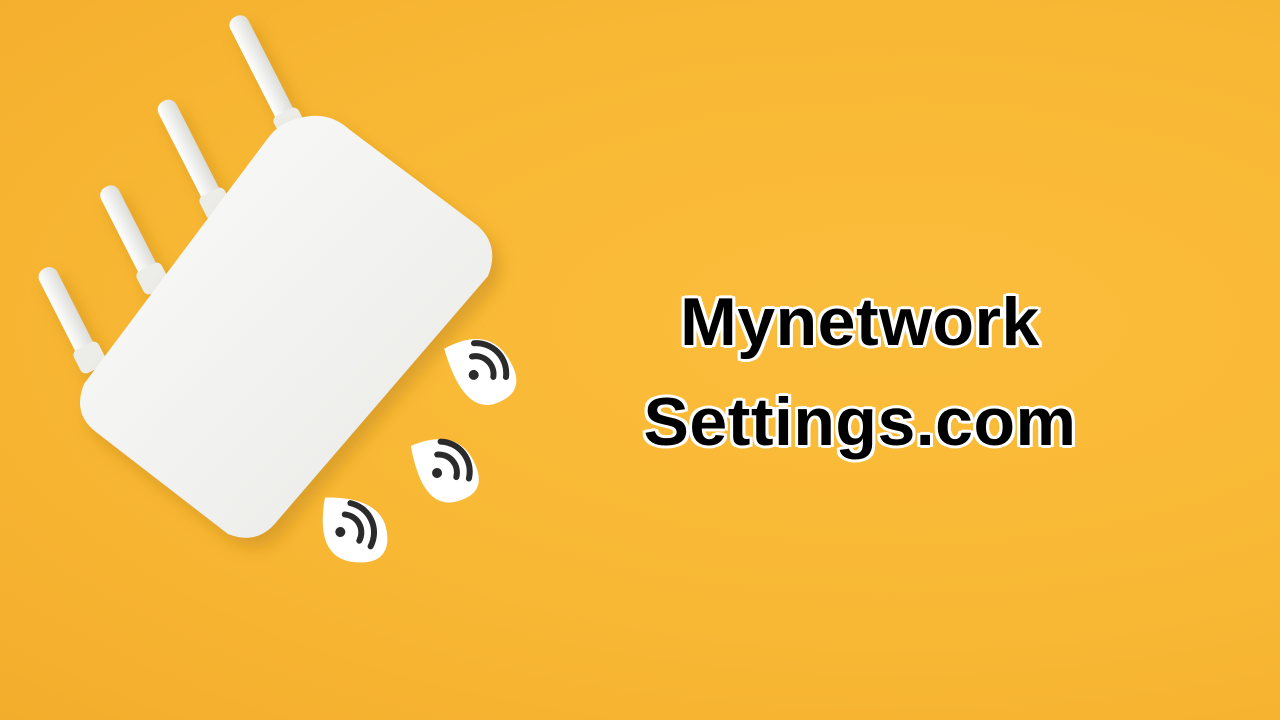  Describe the element at coordinates (860, 422) in the screenshot. I see `site-title-line-2: Settings.com` at that location.